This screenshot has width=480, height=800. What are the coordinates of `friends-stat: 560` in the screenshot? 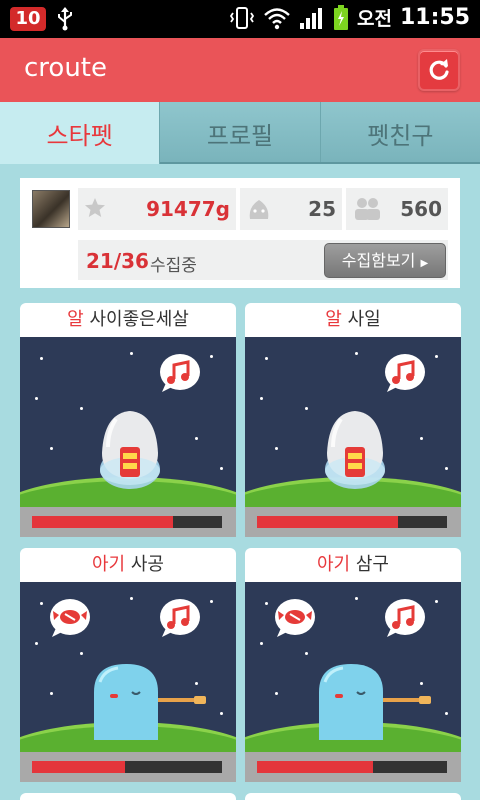 It's located at (397, 209).